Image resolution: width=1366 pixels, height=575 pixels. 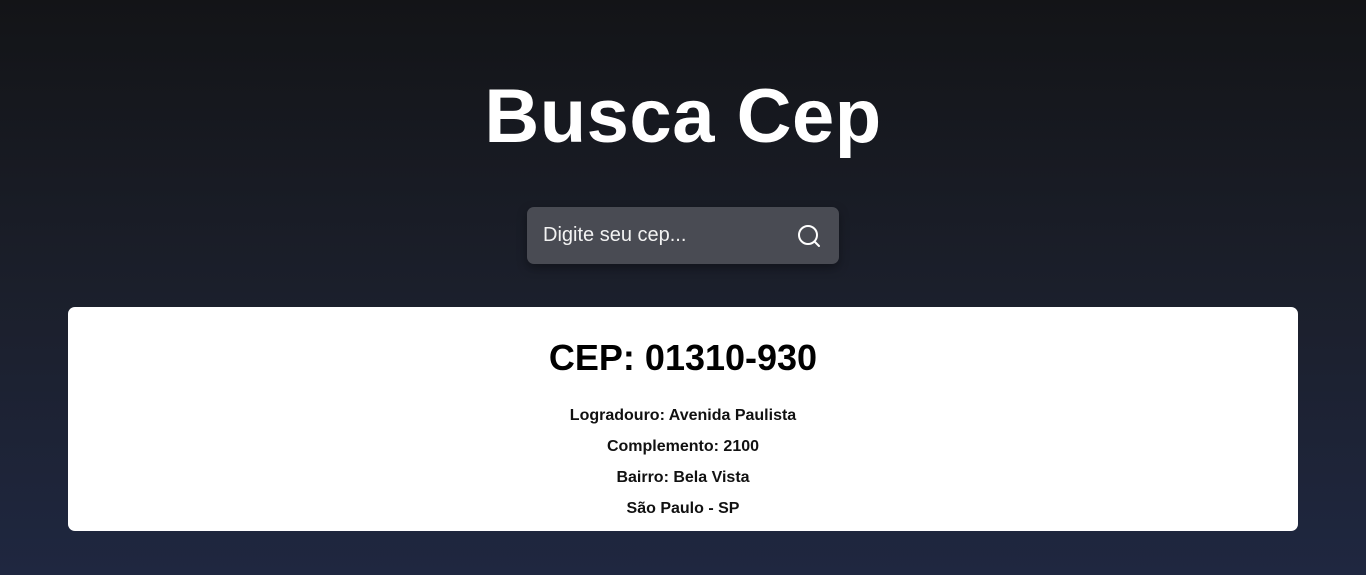 I want to click on search-icon, so click(x=809, y=236).